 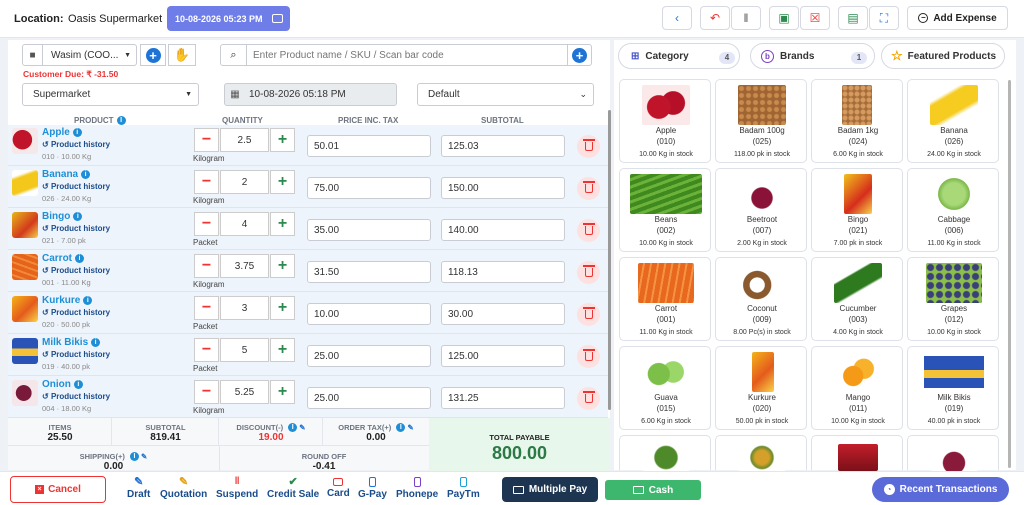 I want to click on phonepe-button: Phonepe, so click(x=417, y=488).